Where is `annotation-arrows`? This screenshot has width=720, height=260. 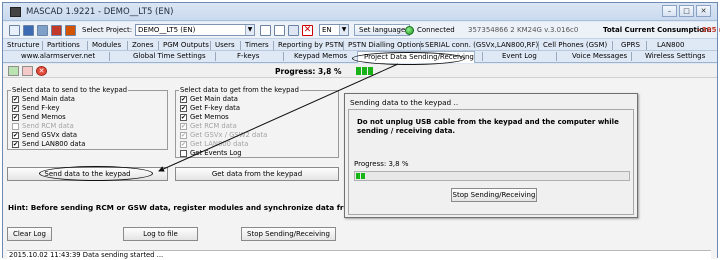 annotation-arrows is located at coordinates (278, 117).